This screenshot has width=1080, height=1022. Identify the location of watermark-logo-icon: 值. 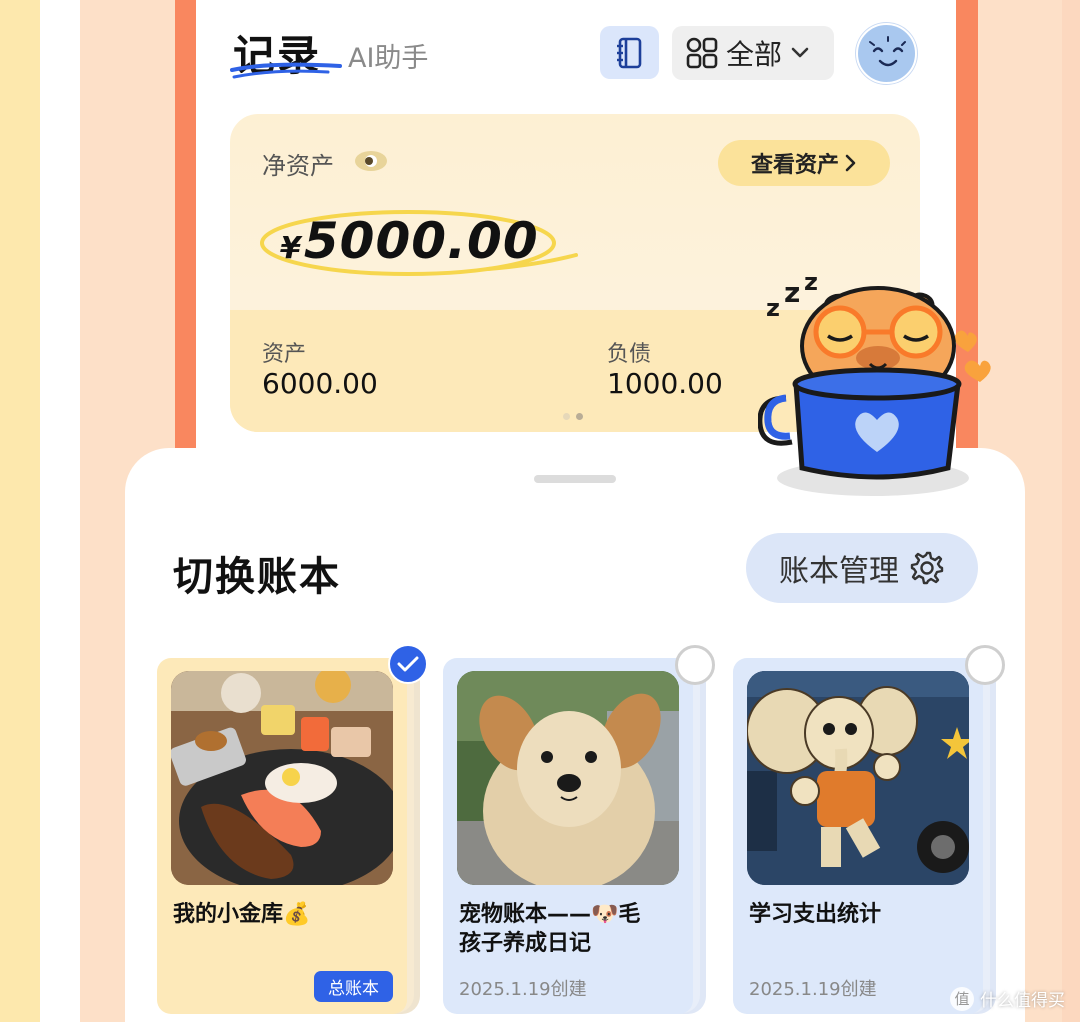
(962, 998).